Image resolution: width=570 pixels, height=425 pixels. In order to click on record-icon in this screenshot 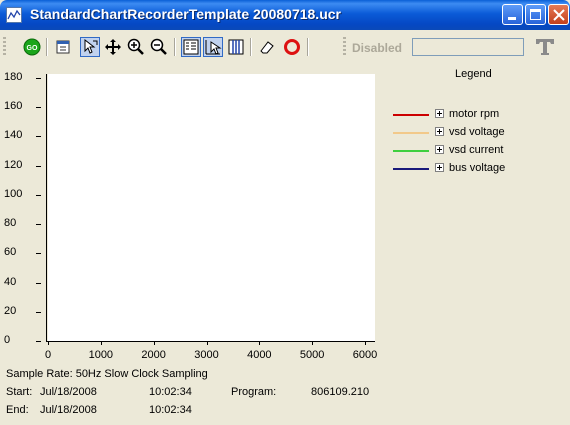, I will do `click(292, 47)`.